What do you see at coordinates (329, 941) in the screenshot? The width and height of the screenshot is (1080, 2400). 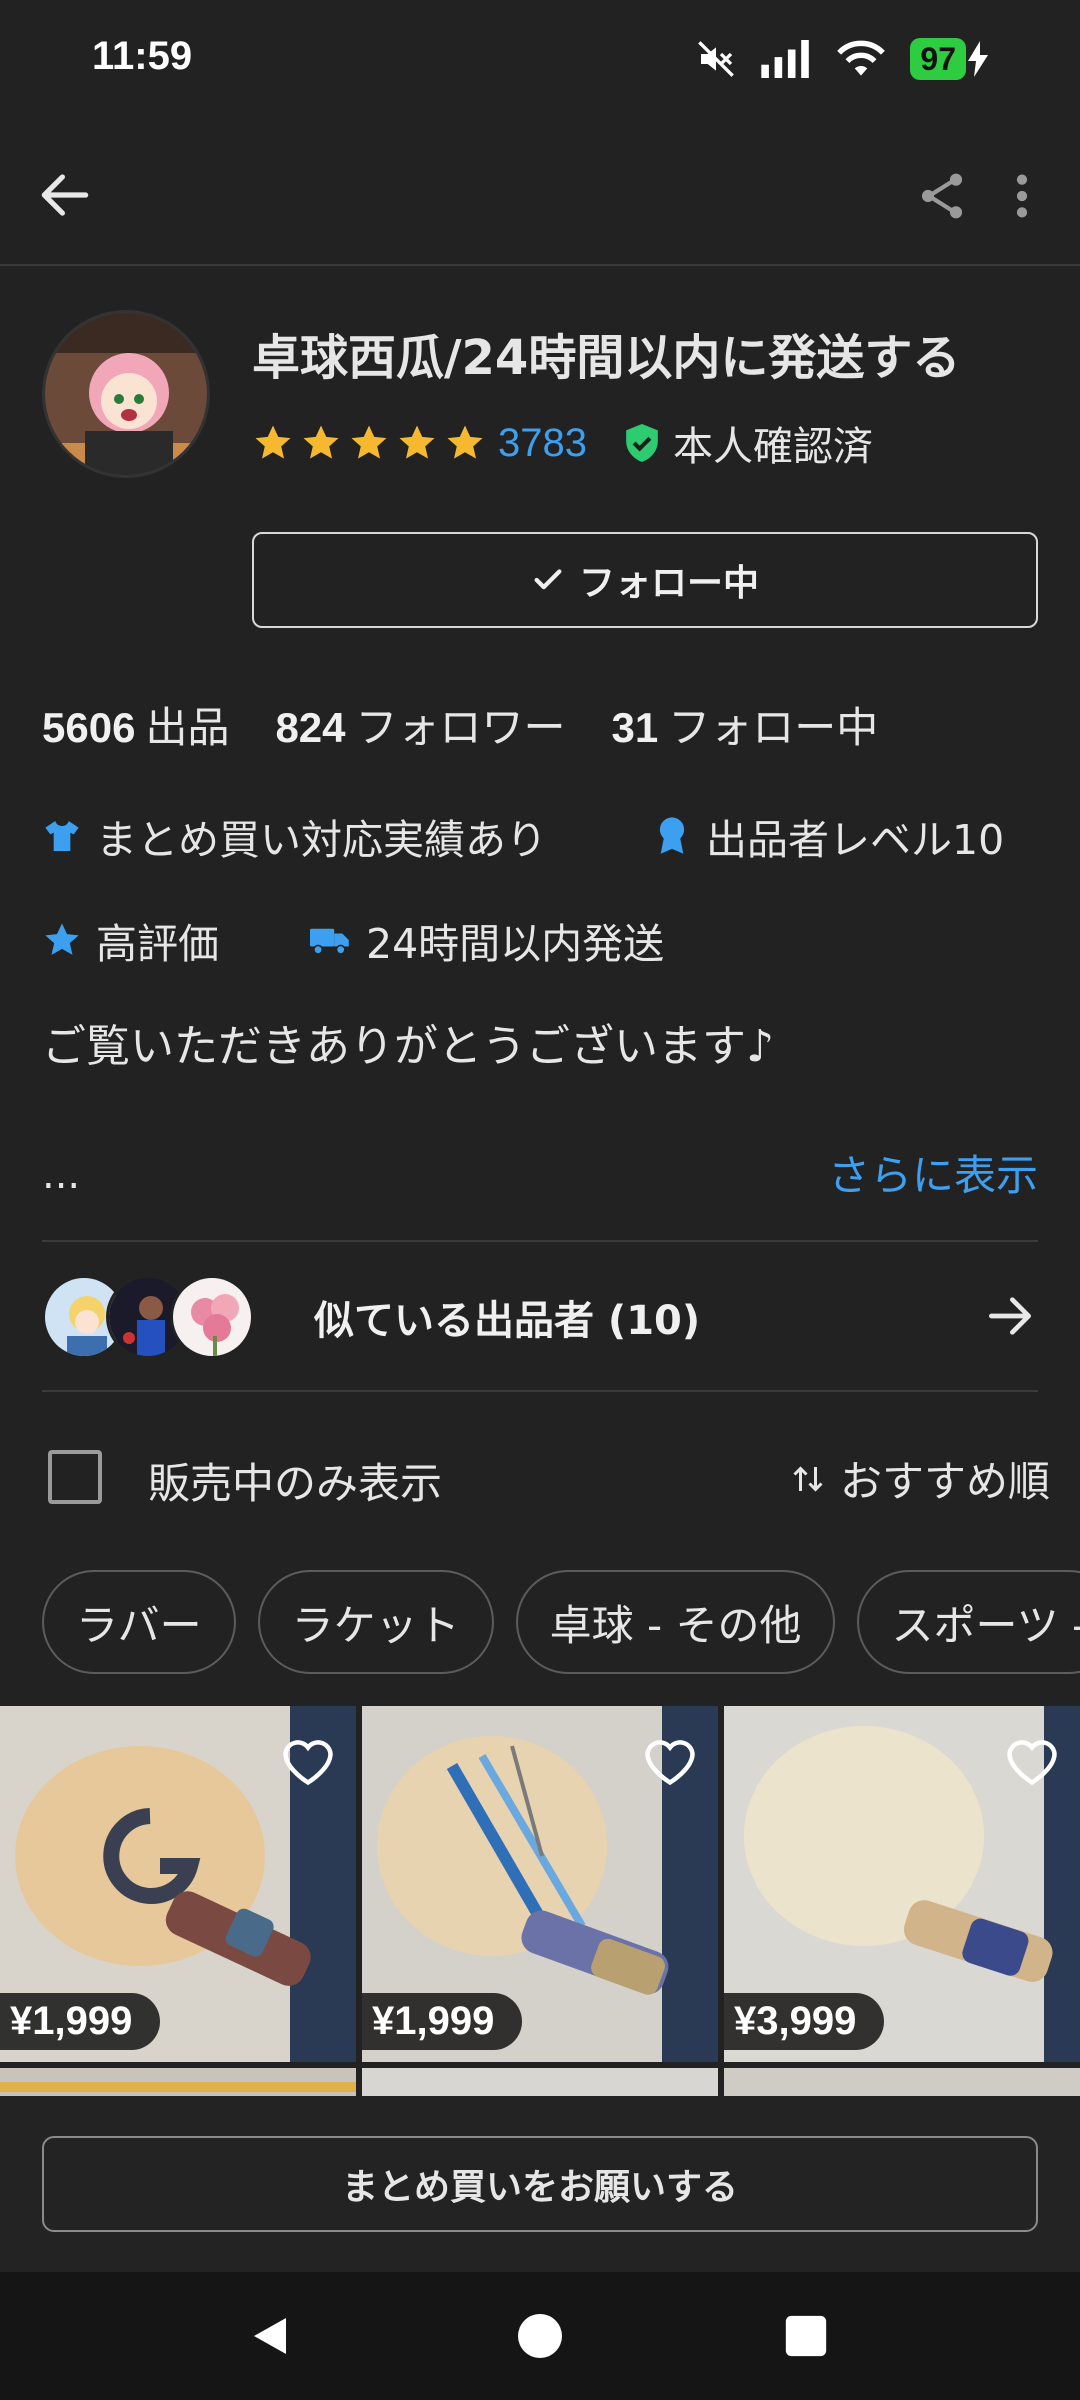 I see `truck-icon` at bounding box center [329, 941].